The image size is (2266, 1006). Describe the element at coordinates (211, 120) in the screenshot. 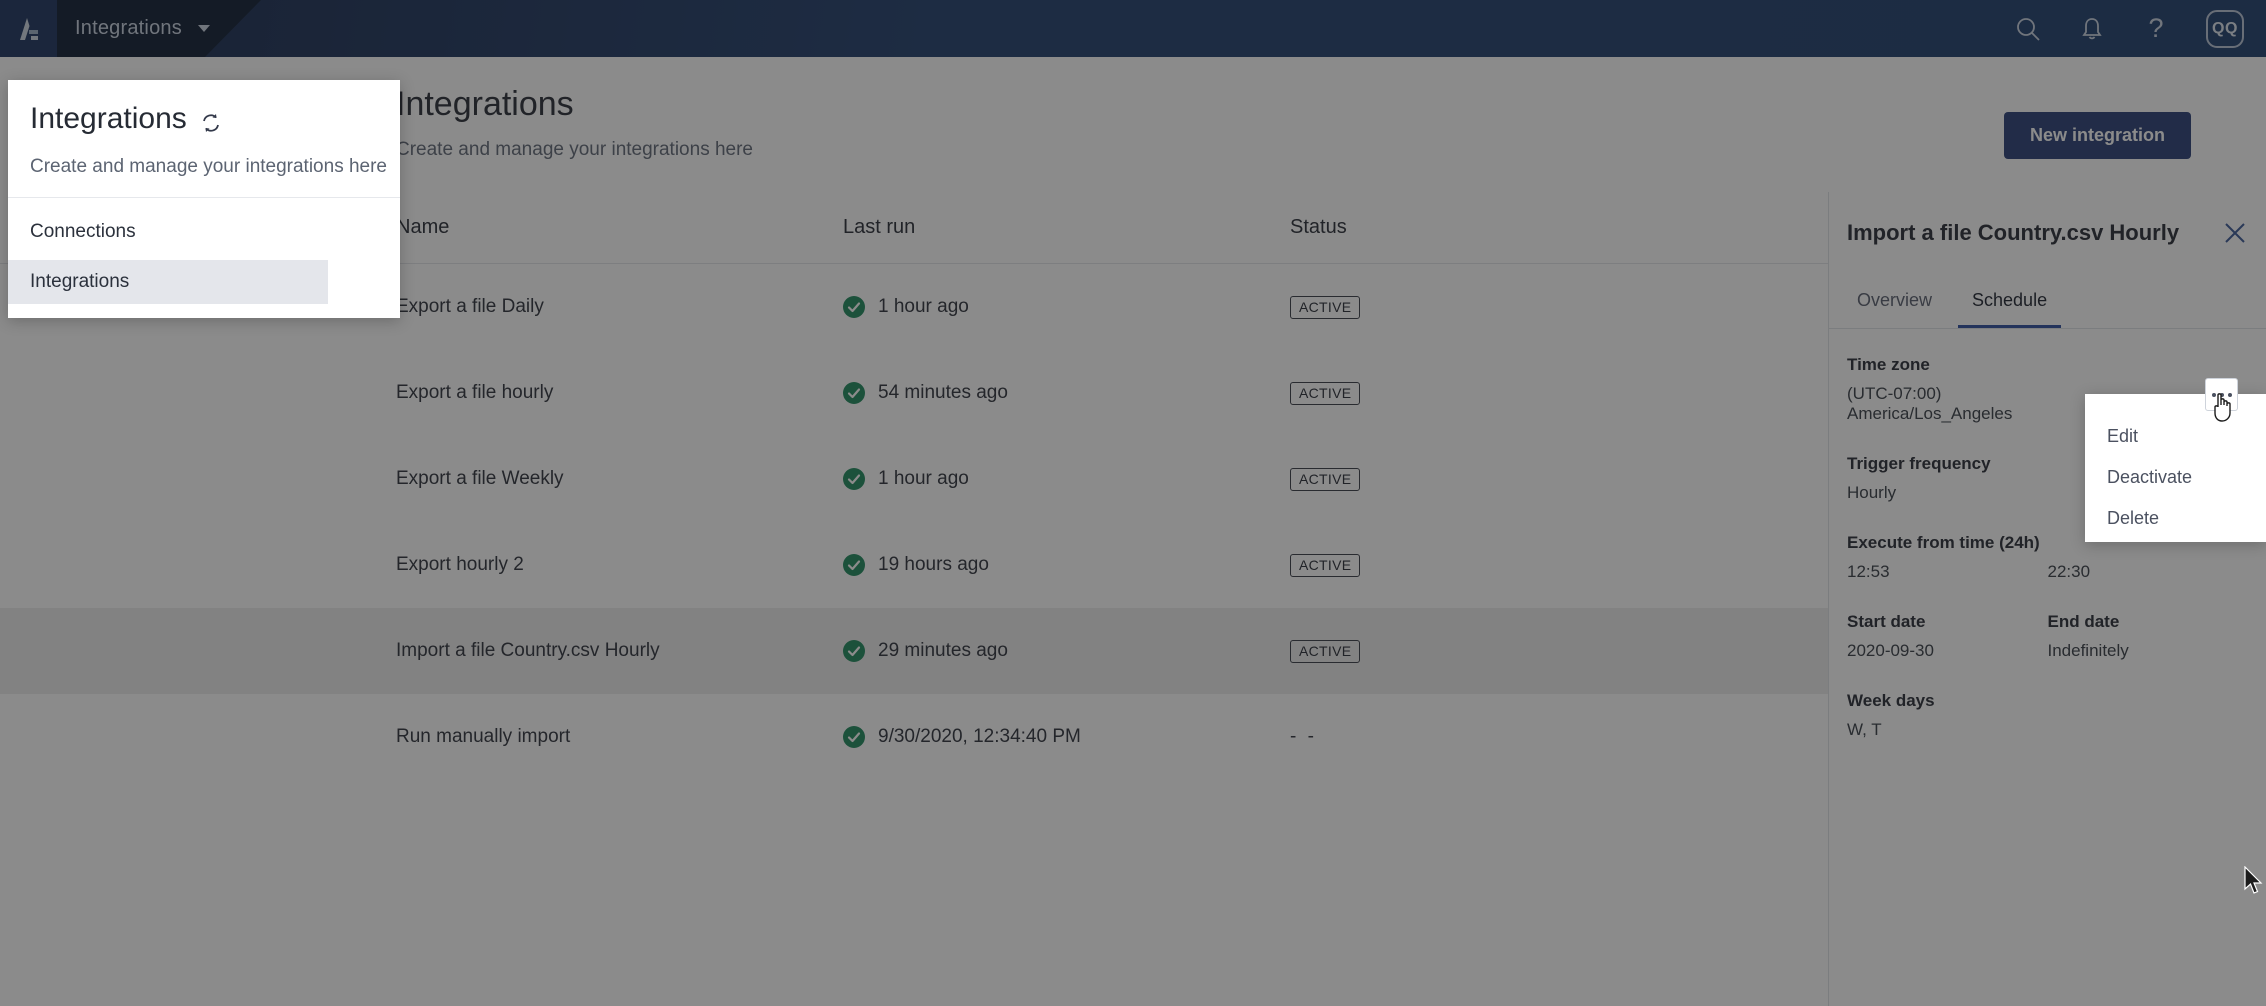

I see `sync-icon` at that location.